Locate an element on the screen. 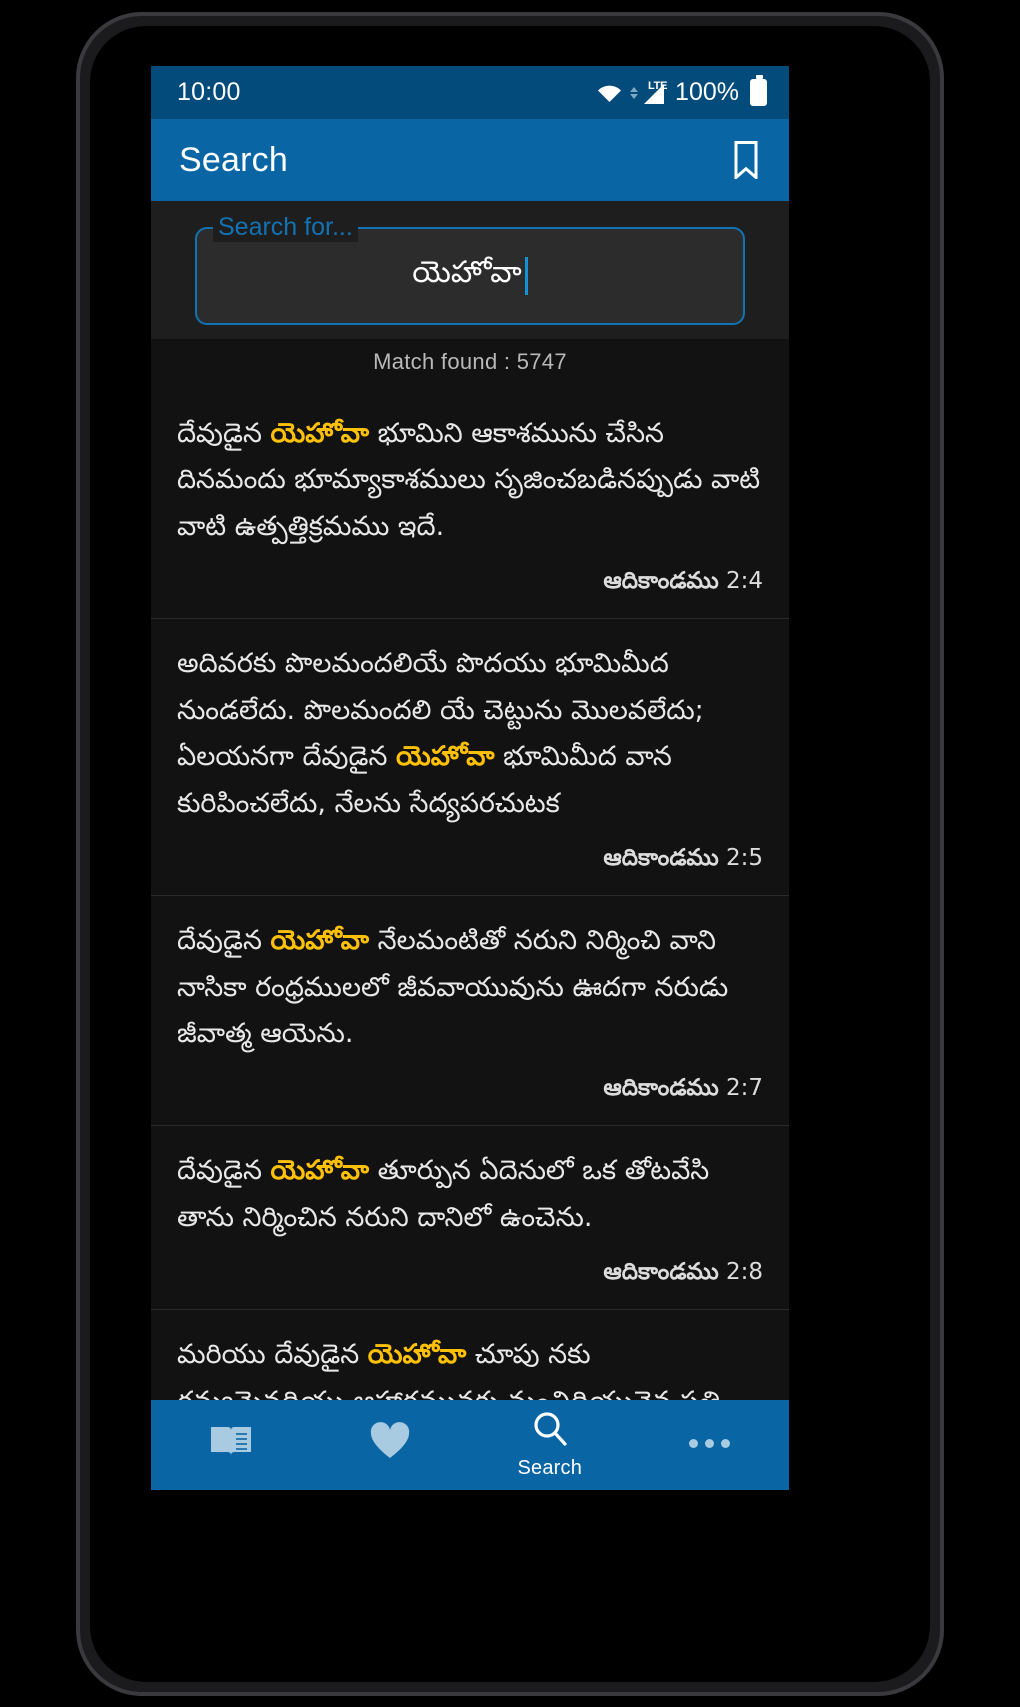 This screenshot has width=1020, height=1707. more-icon is located at coordinates (709, 1443).